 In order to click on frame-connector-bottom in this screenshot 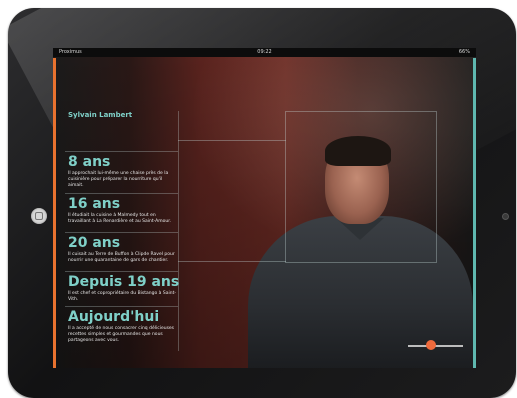, I will do `click(232, 261)`.